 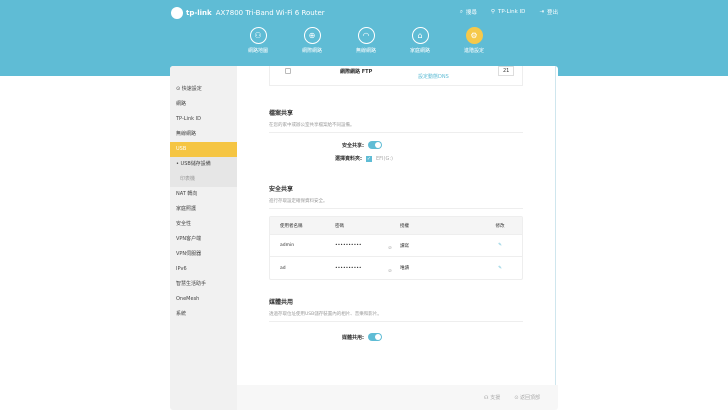 I want to click on logout-button: ⇥ 登出, so click(x=548, y=12).